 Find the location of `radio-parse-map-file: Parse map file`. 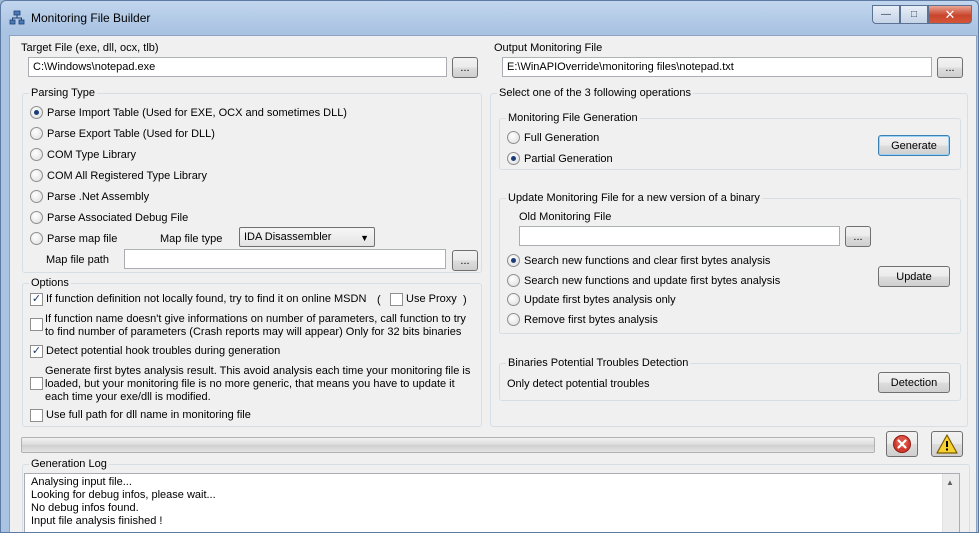

radio-parse-map-file: Parse map file is located at coordinates (73, 238).